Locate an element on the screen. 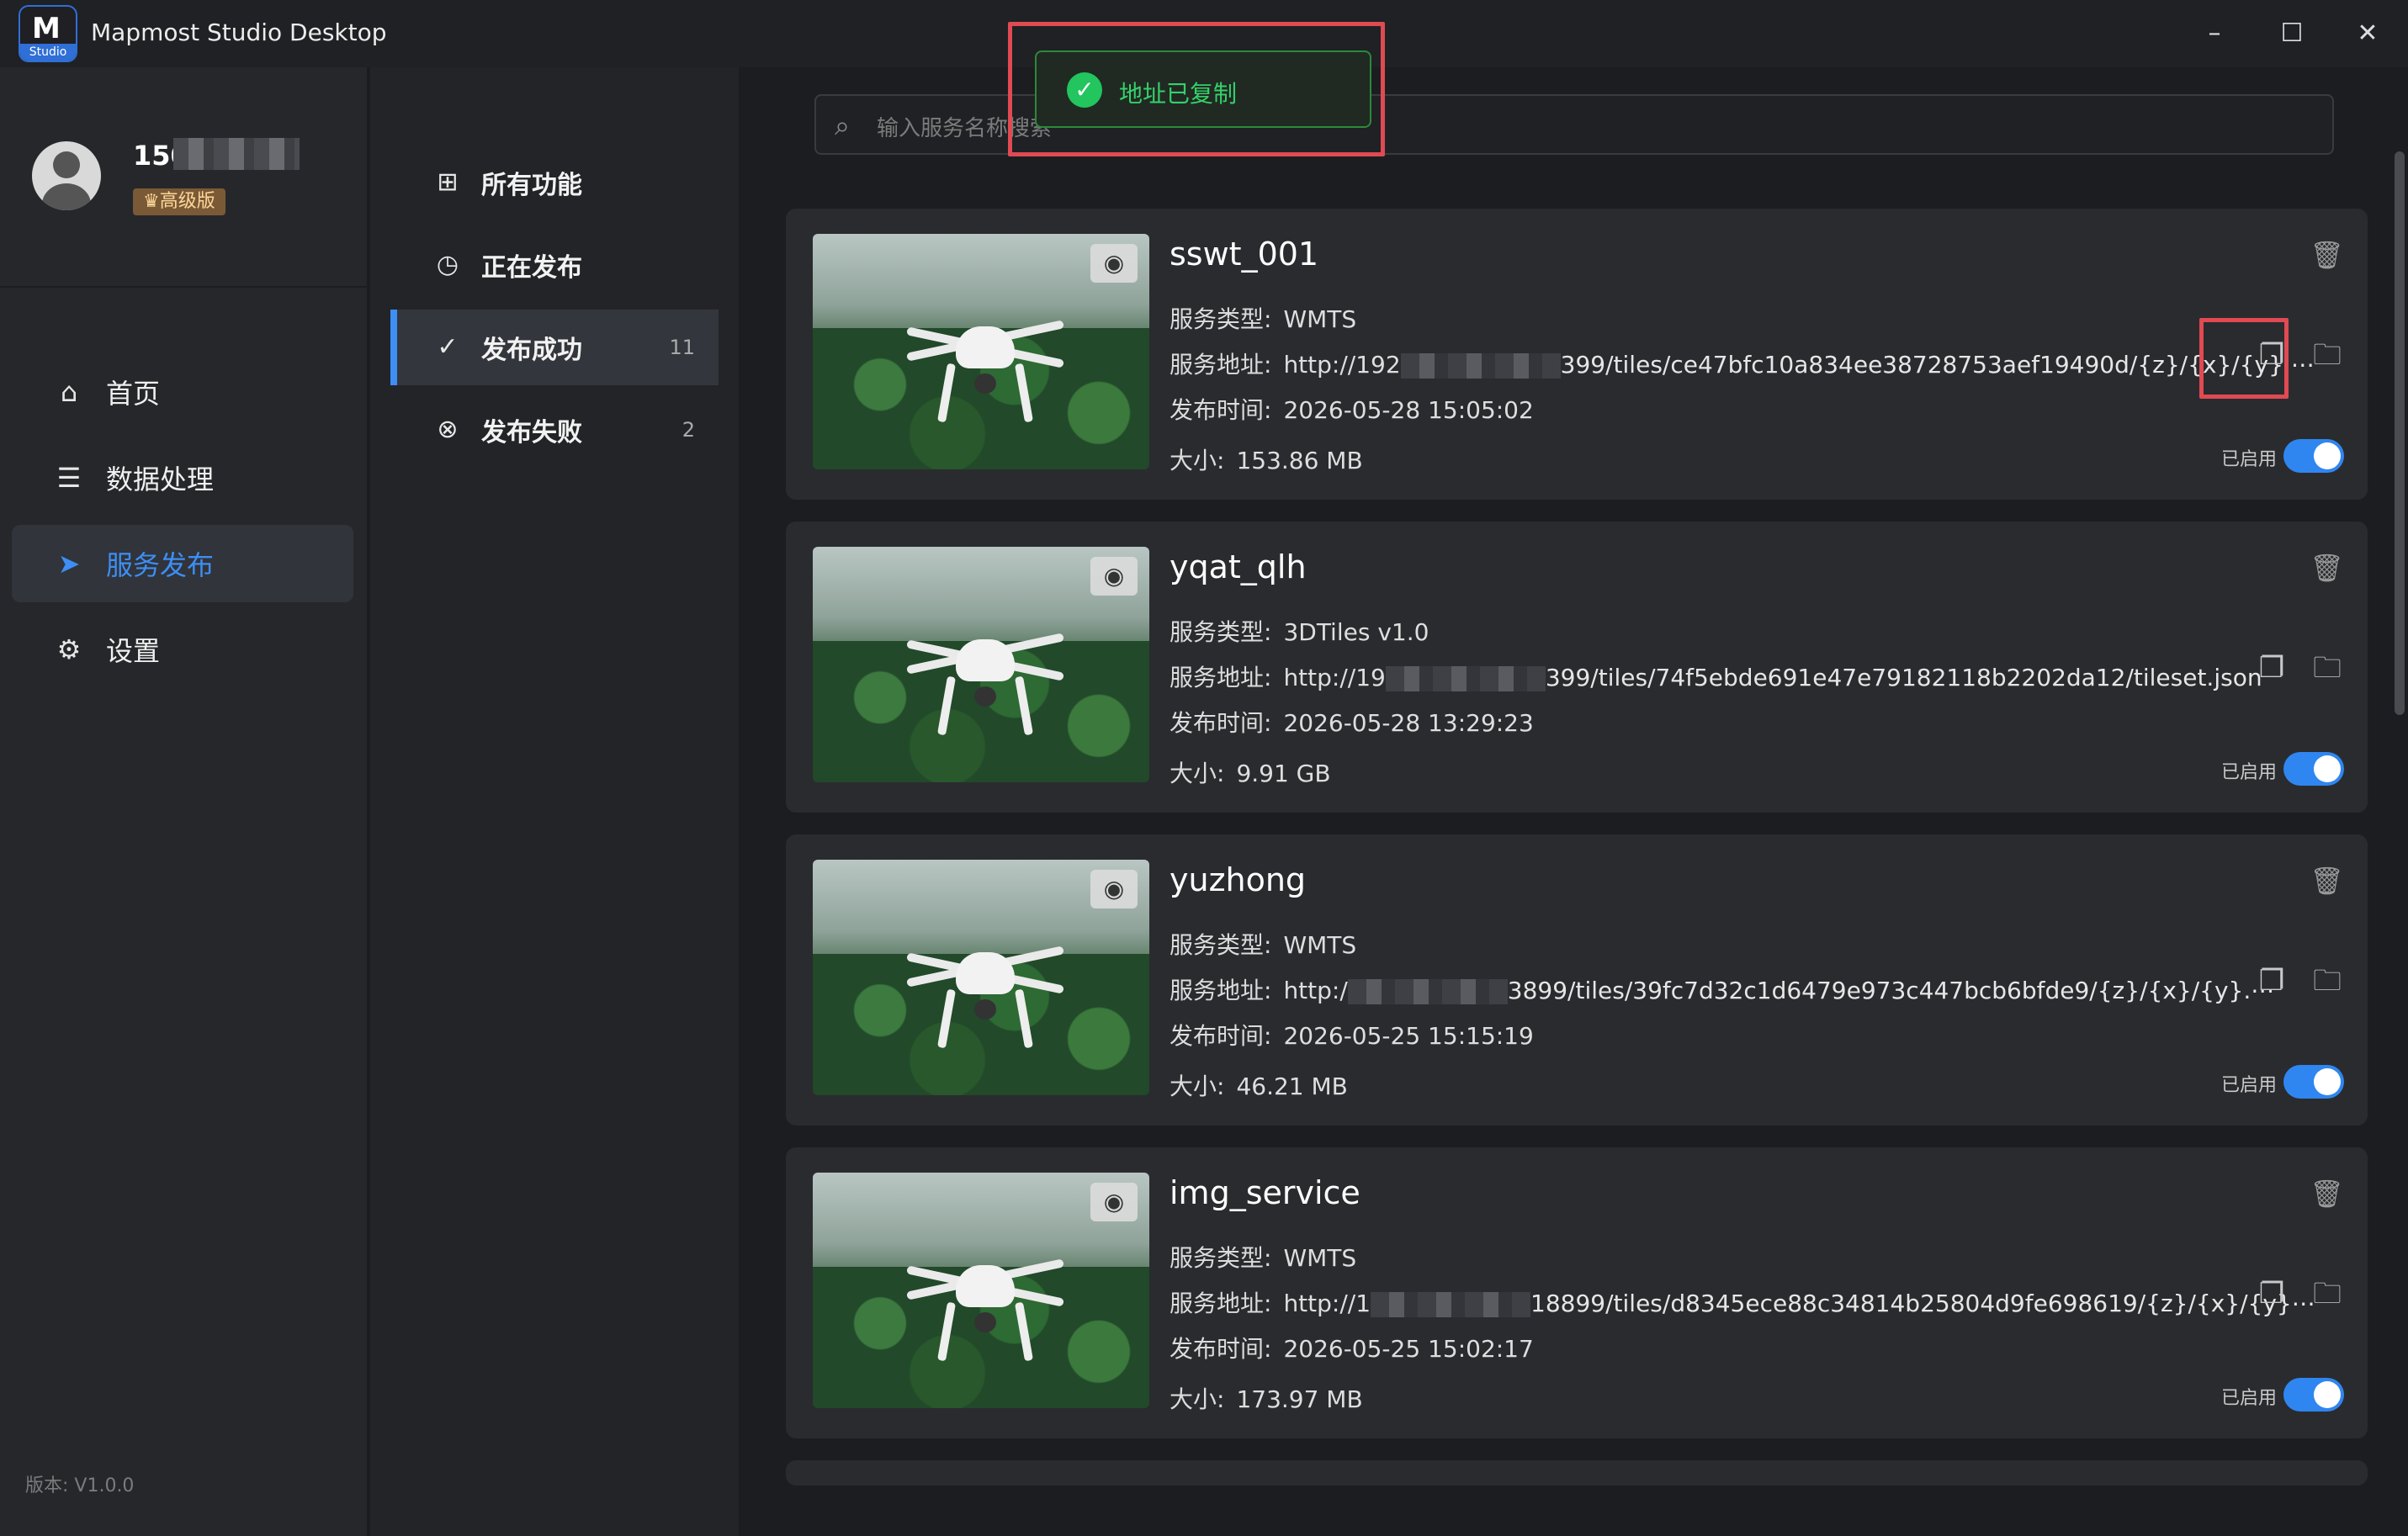 This screenshot has width=2408, height=1536. service-size-row: 大小: 153.86 MB is located at coordinates (1266, 460).